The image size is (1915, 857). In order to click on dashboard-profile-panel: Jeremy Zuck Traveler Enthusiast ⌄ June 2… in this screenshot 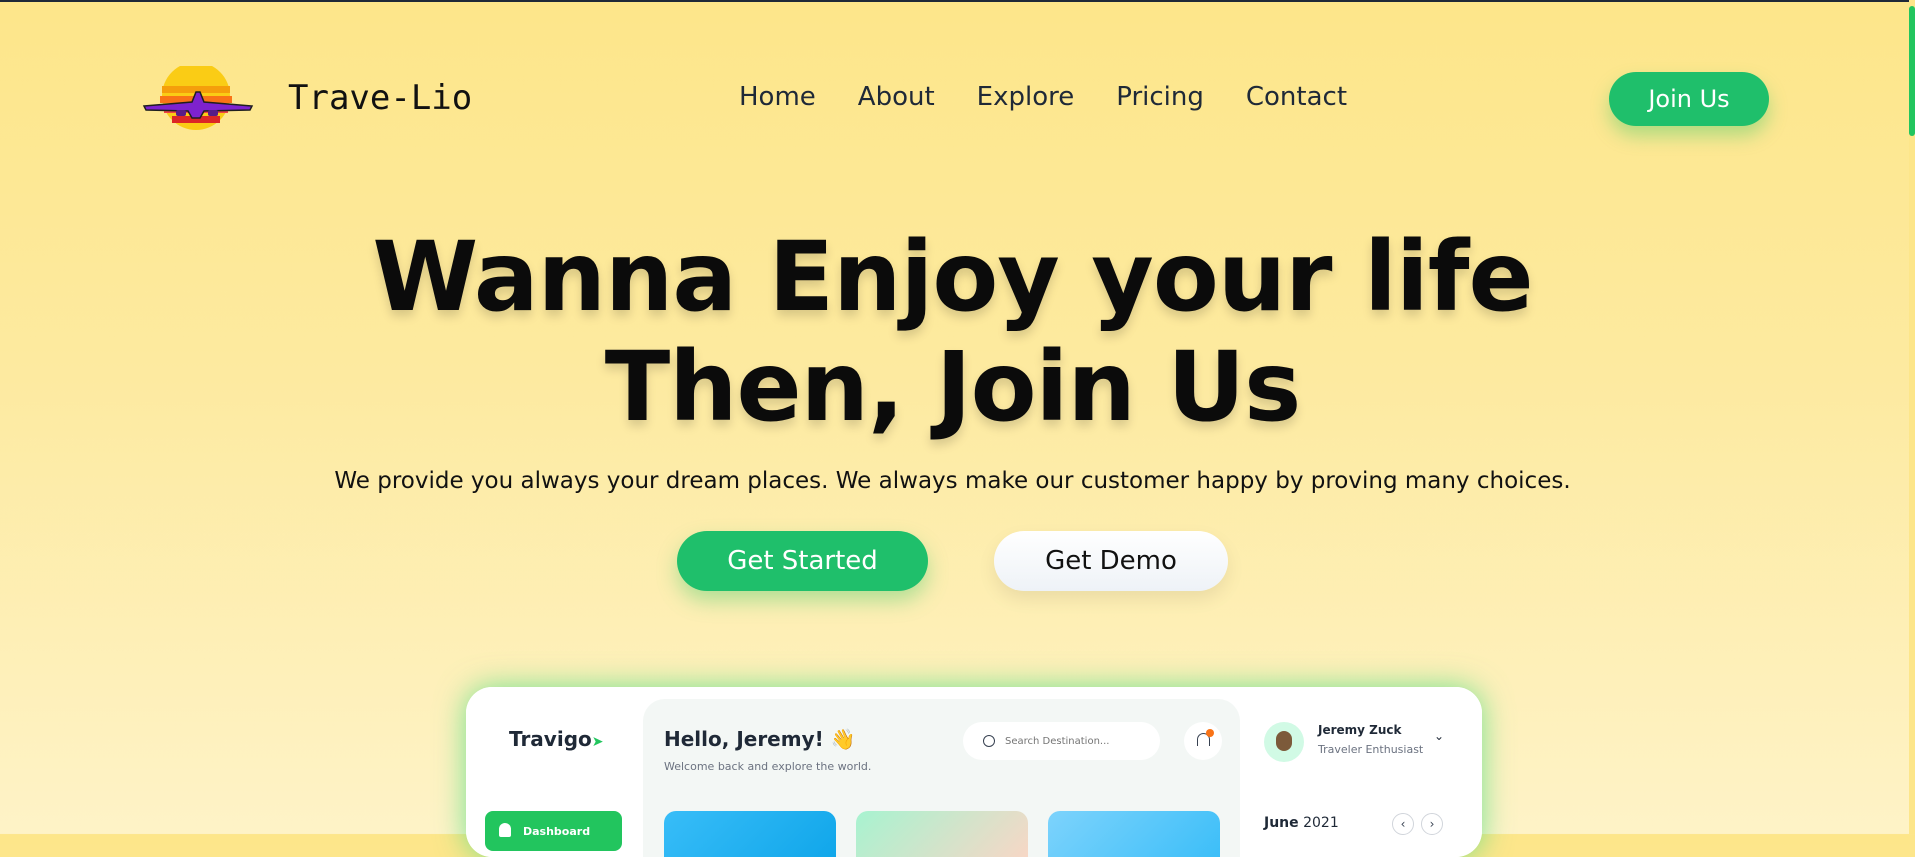, I will do `click(1362, 772)`.